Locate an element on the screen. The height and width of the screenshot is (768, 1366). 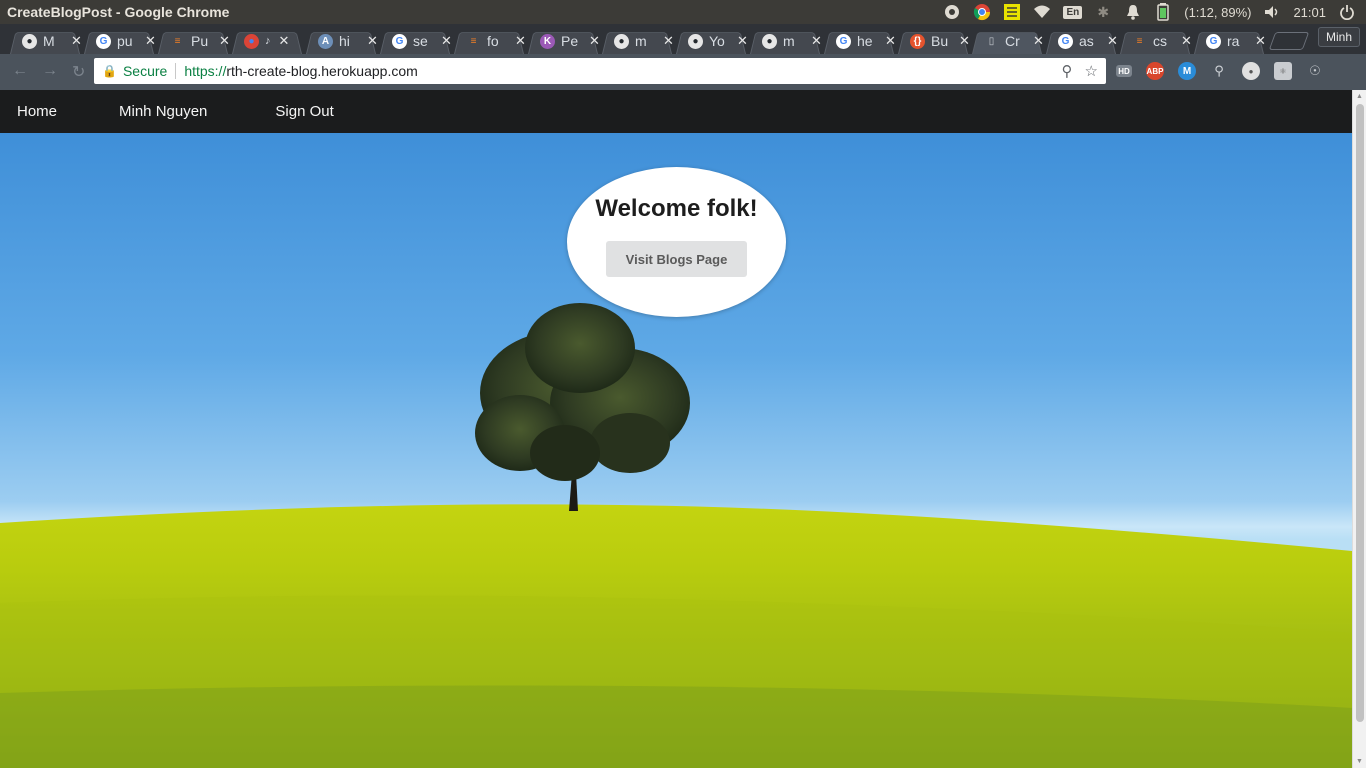
tab-title: Pe is located at coordinates (570, 41).